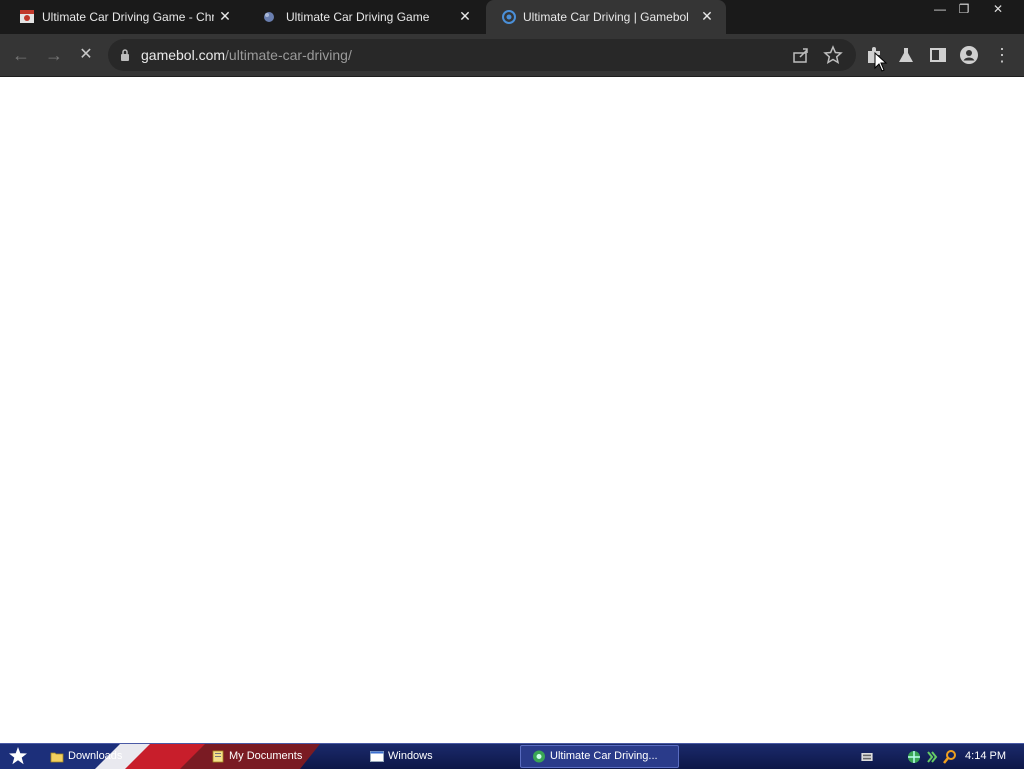  I want to click on share-icon, so click(801, 55).